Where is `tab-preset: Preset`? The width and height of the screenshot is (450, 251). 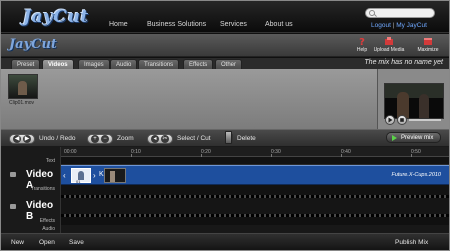 tab-preset: Preset is located at coordinates (26, 64).